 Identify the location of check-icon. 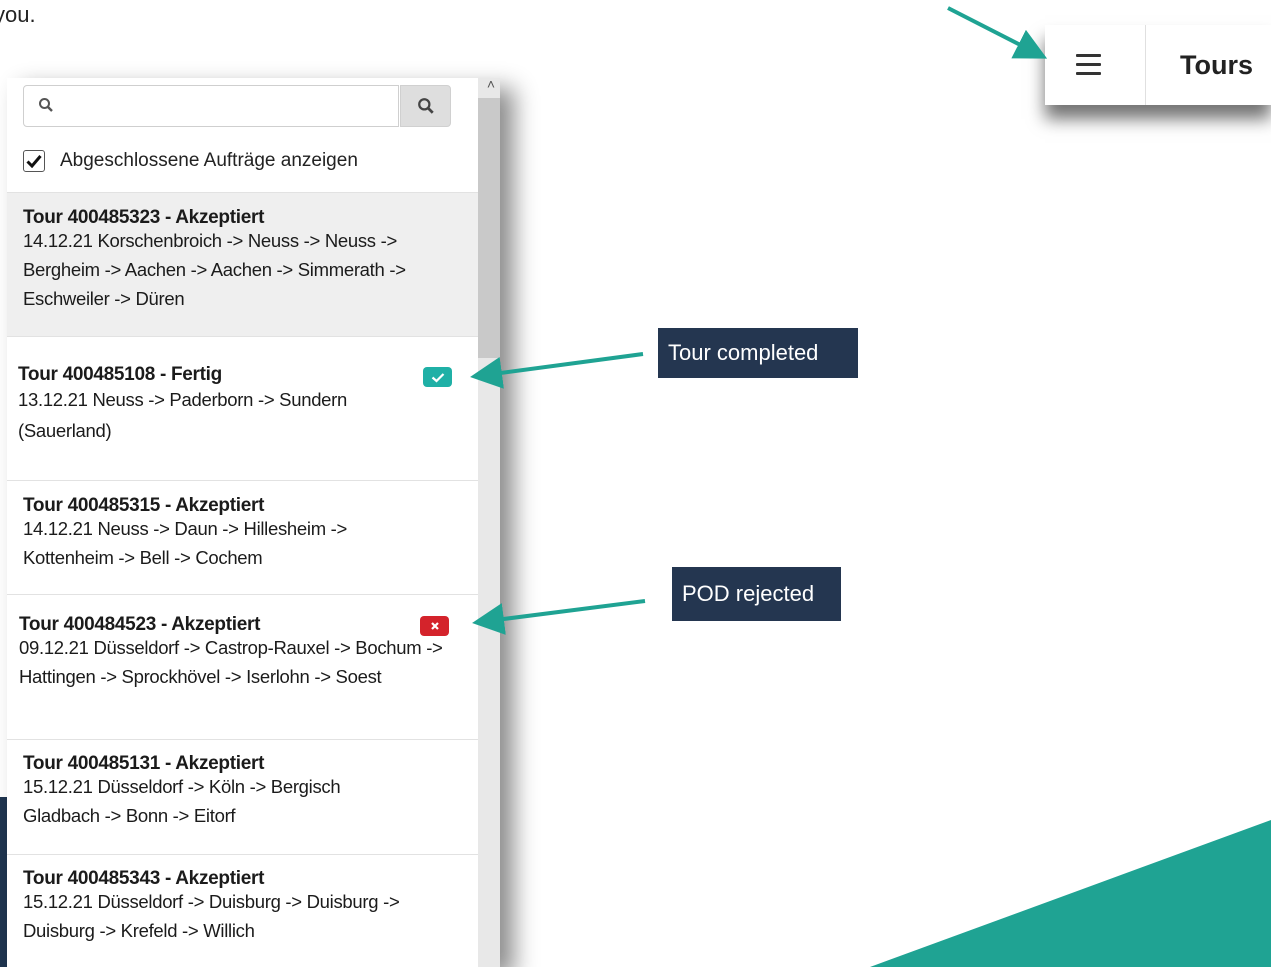
(437, 377).